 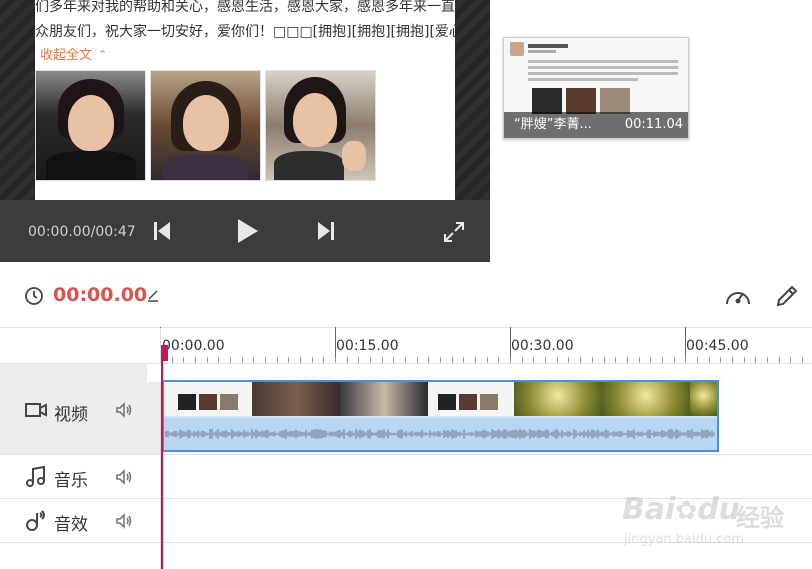 What do you see at coordinates (34, 296) in the screenshot?
I see `clock-icon` at bounding box center [34, 296].